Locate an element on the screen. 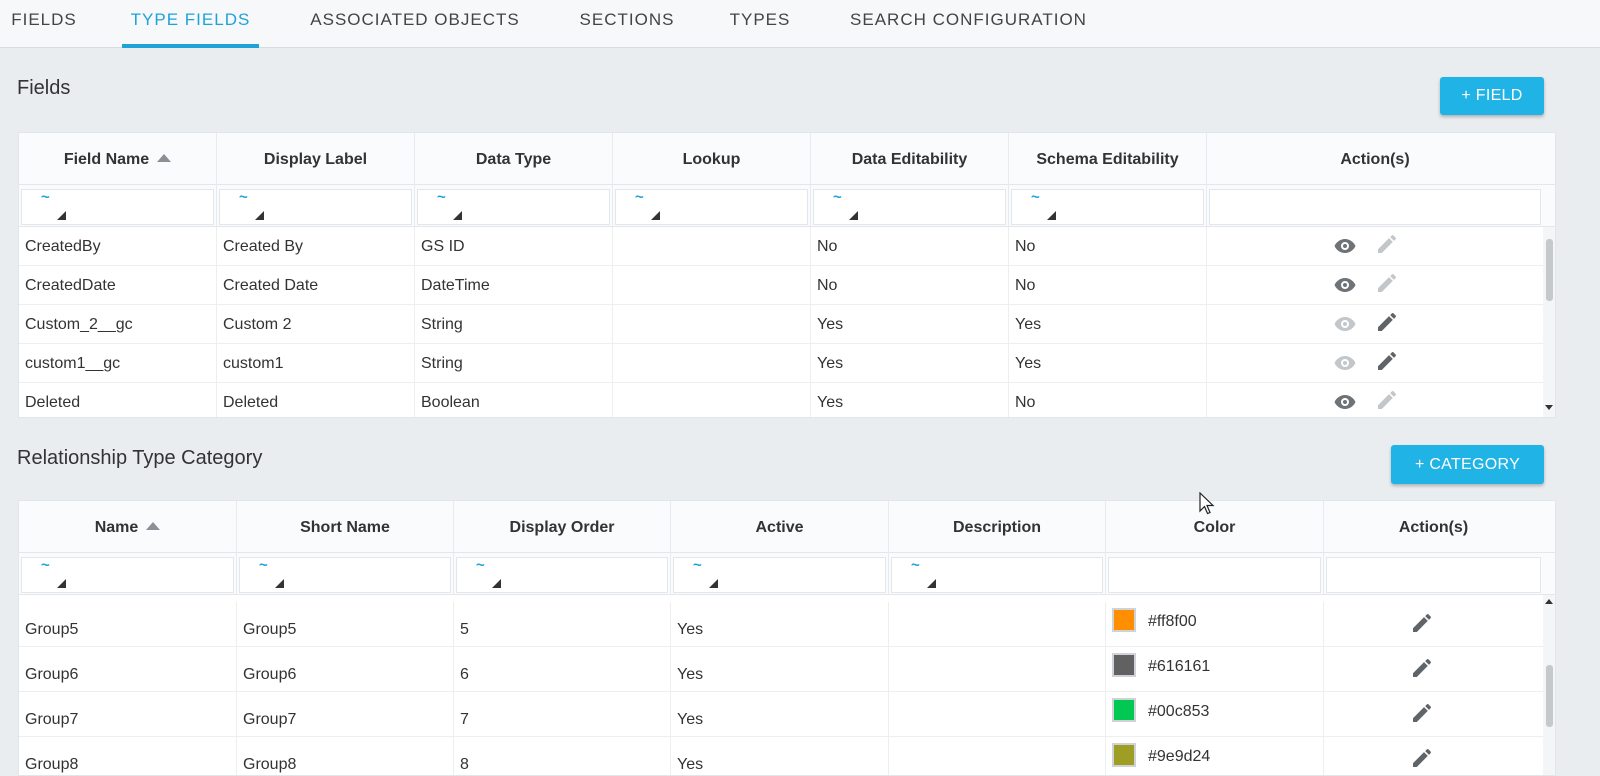 This screenshot has width=1600, height=776. filter-name: ~ is located at coordinates (128, 574).